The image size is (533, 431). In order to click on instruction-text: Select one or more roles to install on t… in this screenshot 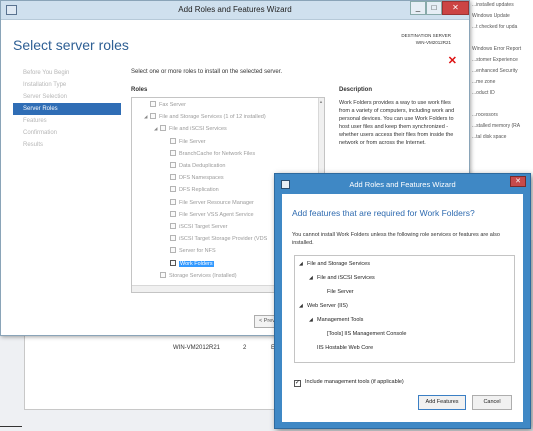, I will do `click(207, 72)`.